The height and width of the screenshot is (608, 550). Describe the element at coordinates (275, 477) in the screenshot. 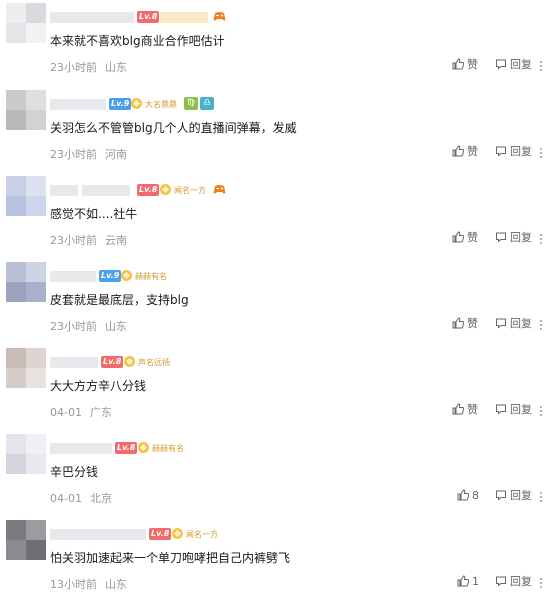

I see `comment-item: Lv.8 赫赫有名 辛巴分钱 04-01 北京 8 回复` at that location.